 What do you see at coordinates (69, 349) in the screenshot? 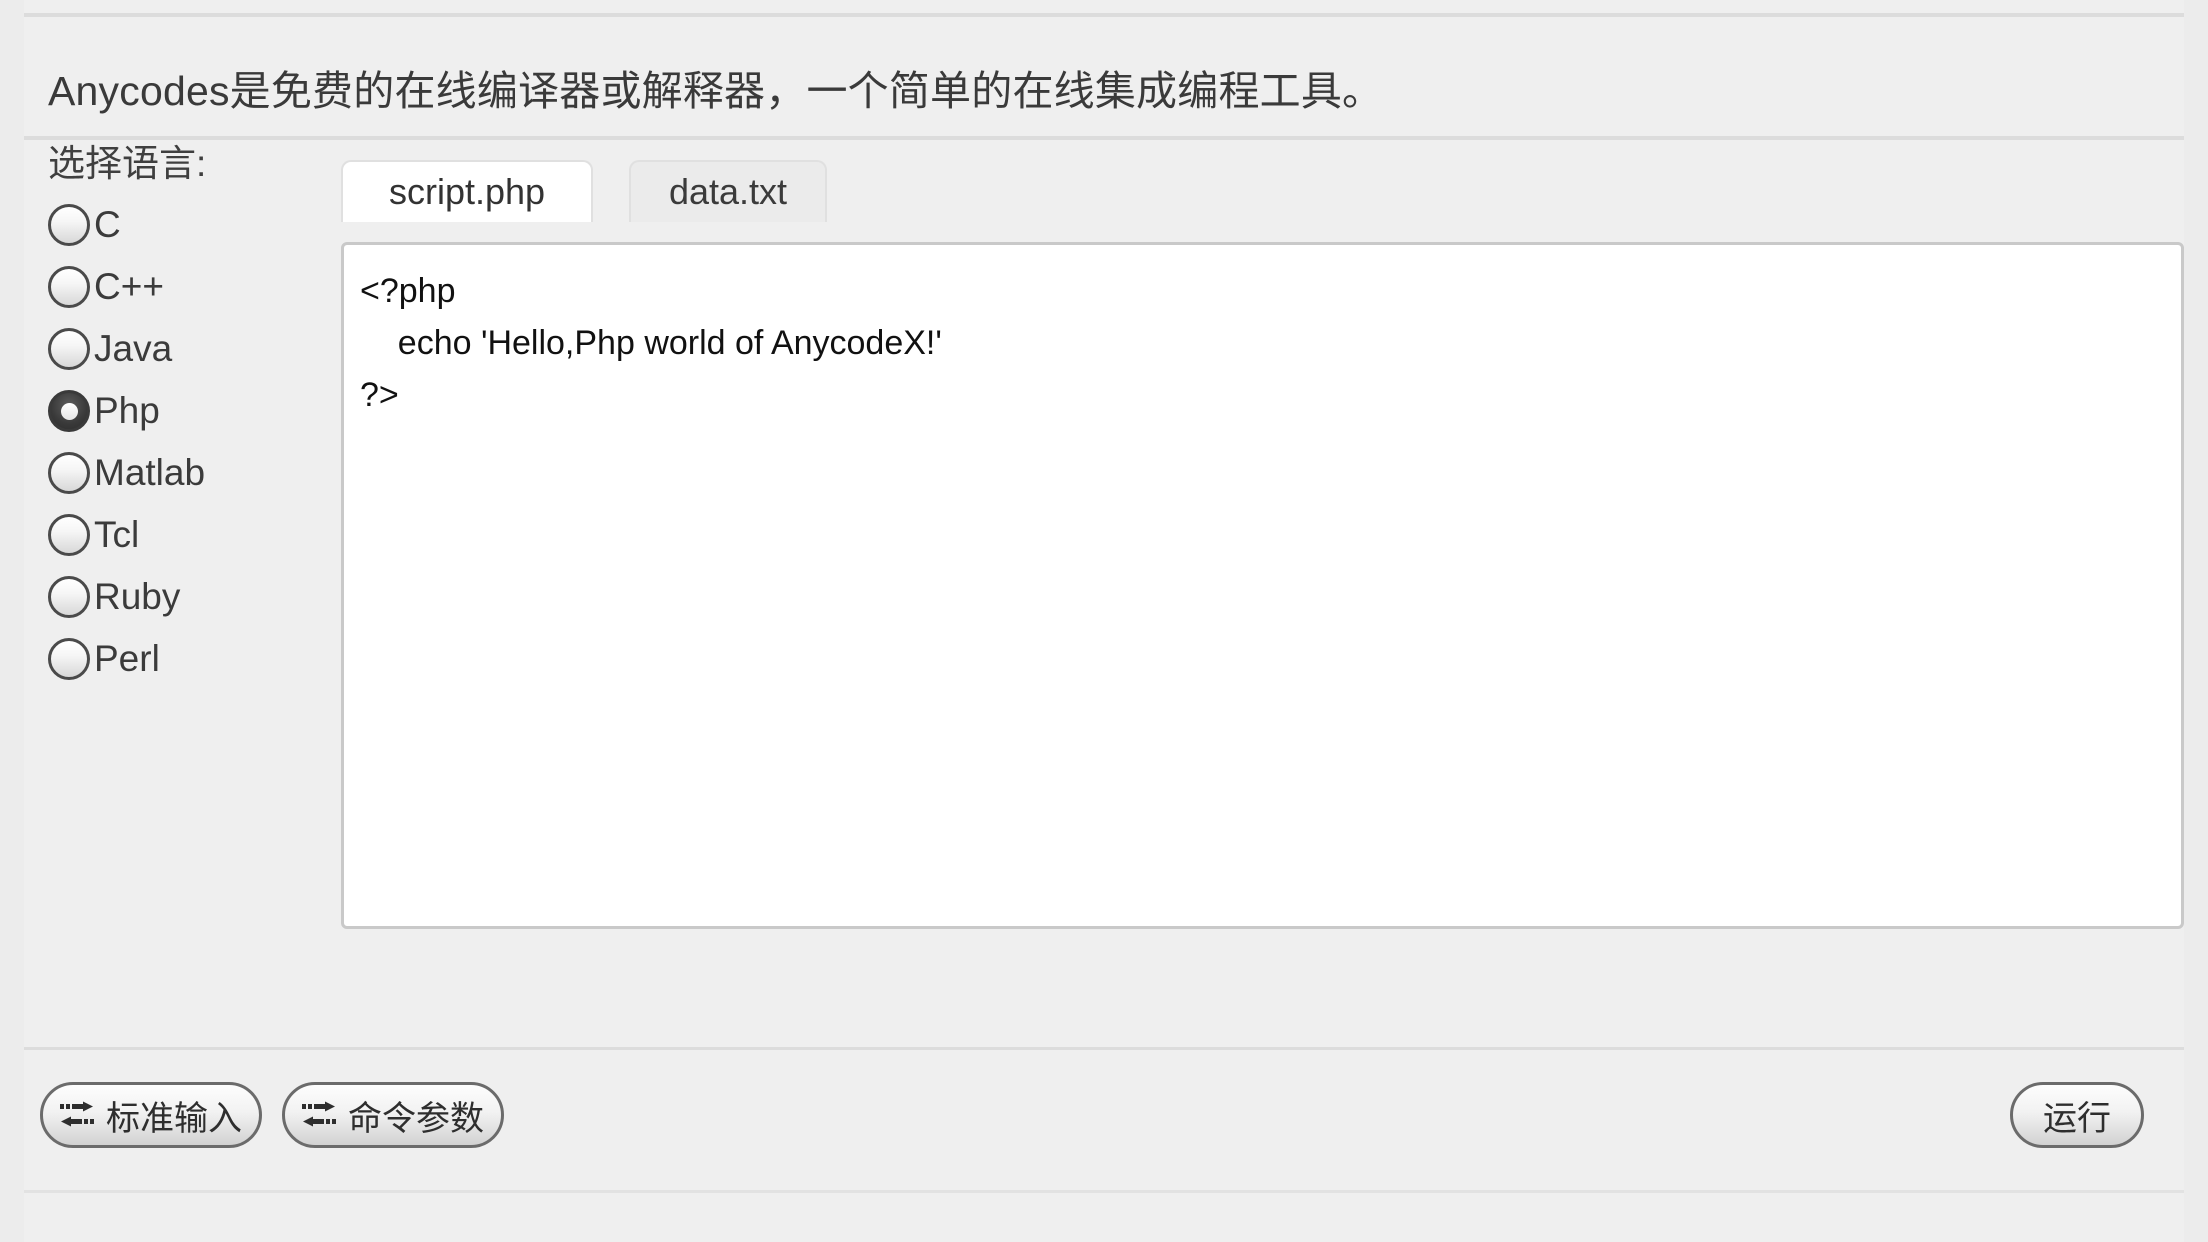
I see `radio-icon-java` at bounding box center [69, 349].